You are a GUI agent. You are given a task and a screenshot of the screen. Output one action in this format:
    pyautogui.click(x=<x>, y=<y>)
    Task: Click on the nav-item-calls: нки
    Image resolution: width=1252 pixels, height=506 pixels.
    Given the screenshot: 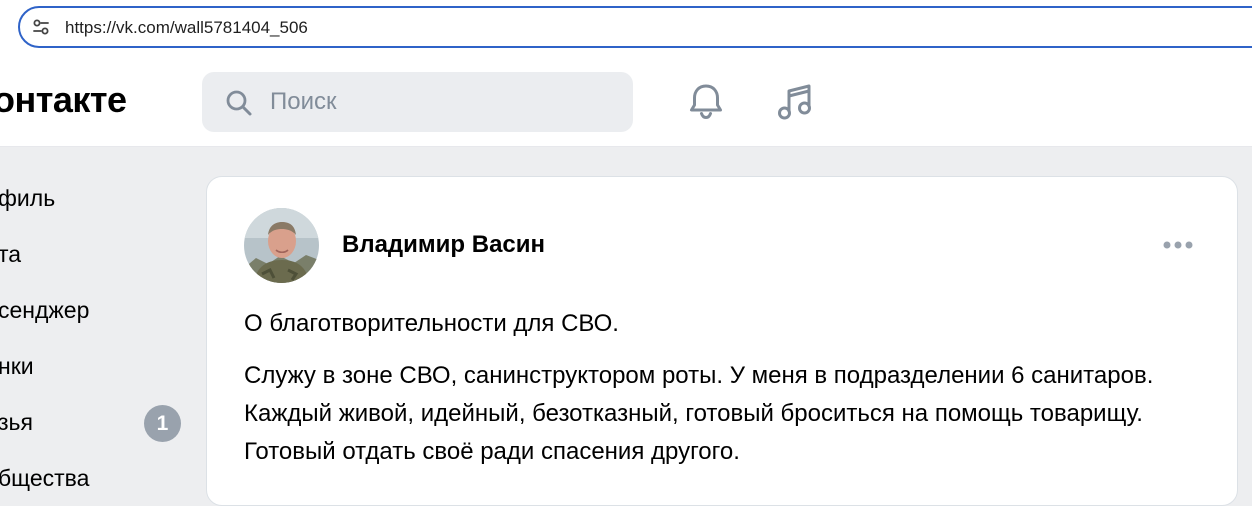 What is the action you would take?
    pyautogui.click(x=100, y=367)
    